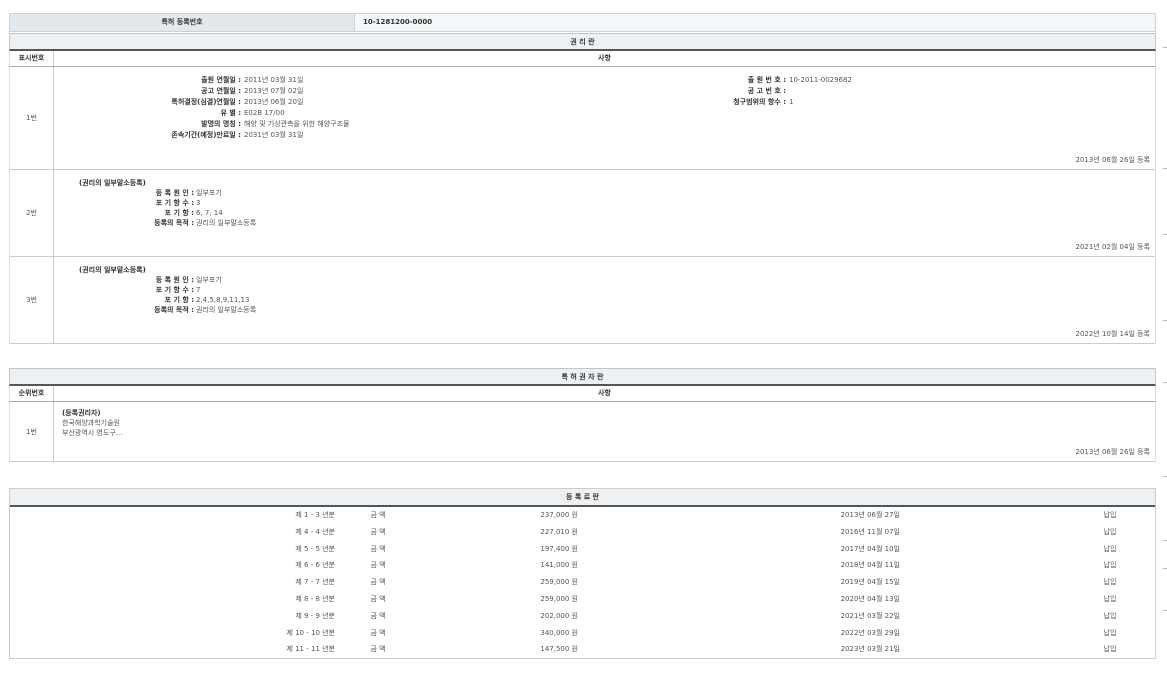  I want to click on column-header-rank: 순위번호, so click(32, 393).